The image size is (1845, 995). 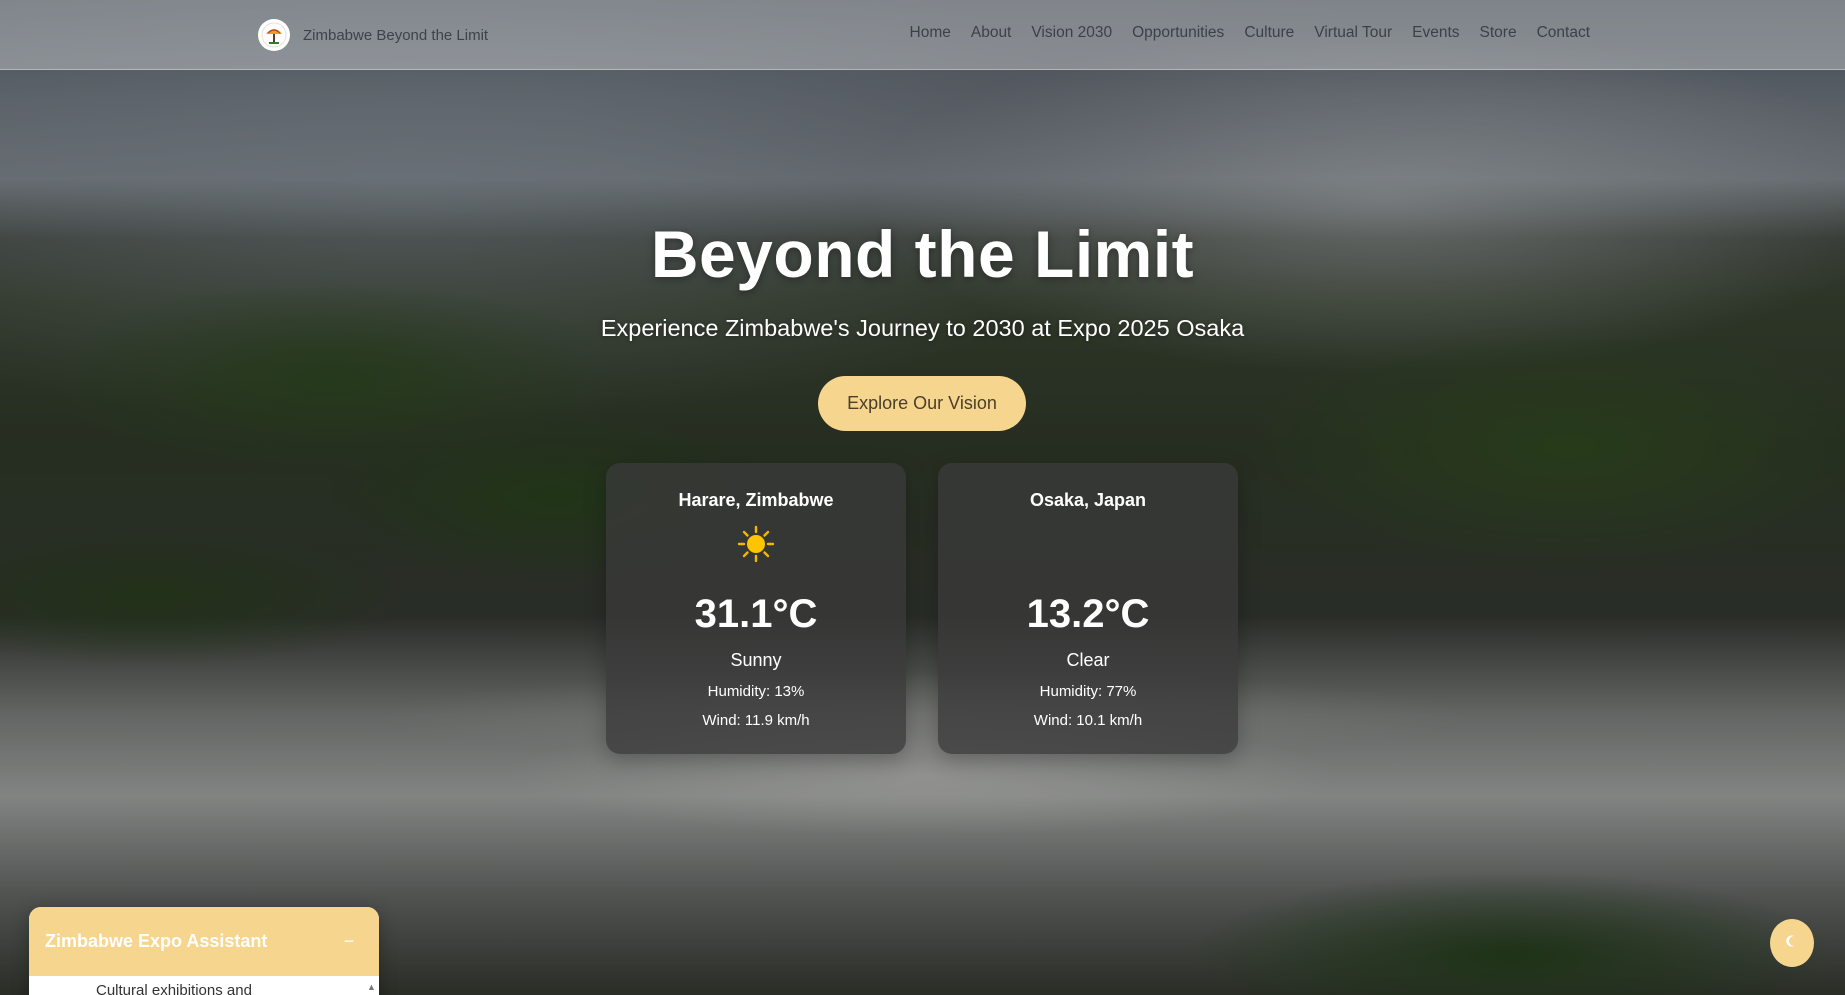 What do you see at coordinates (349, 941) in the screenshot?
I see `minimize-icon: −` at bounding box center [349, 941].